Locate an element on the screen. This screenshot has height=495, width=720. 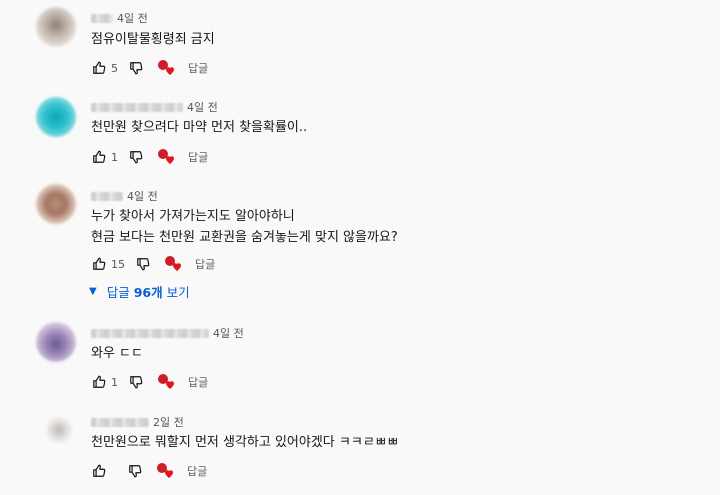
comment-text: 천만원 찾으려다 마약 먼저 찾을확률이.. is located at coordinates (199, 127).